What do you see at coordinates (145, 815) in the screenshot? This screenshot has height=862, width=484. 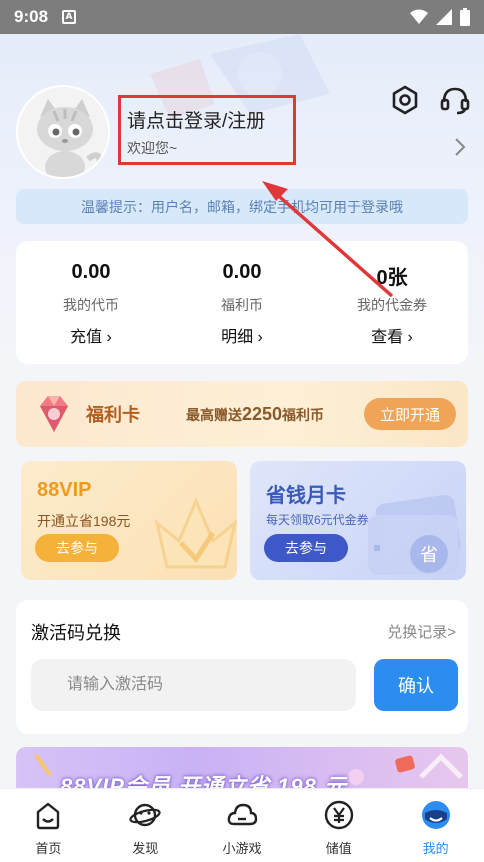 I see `planet-icon` at bounding box center [145, 815].